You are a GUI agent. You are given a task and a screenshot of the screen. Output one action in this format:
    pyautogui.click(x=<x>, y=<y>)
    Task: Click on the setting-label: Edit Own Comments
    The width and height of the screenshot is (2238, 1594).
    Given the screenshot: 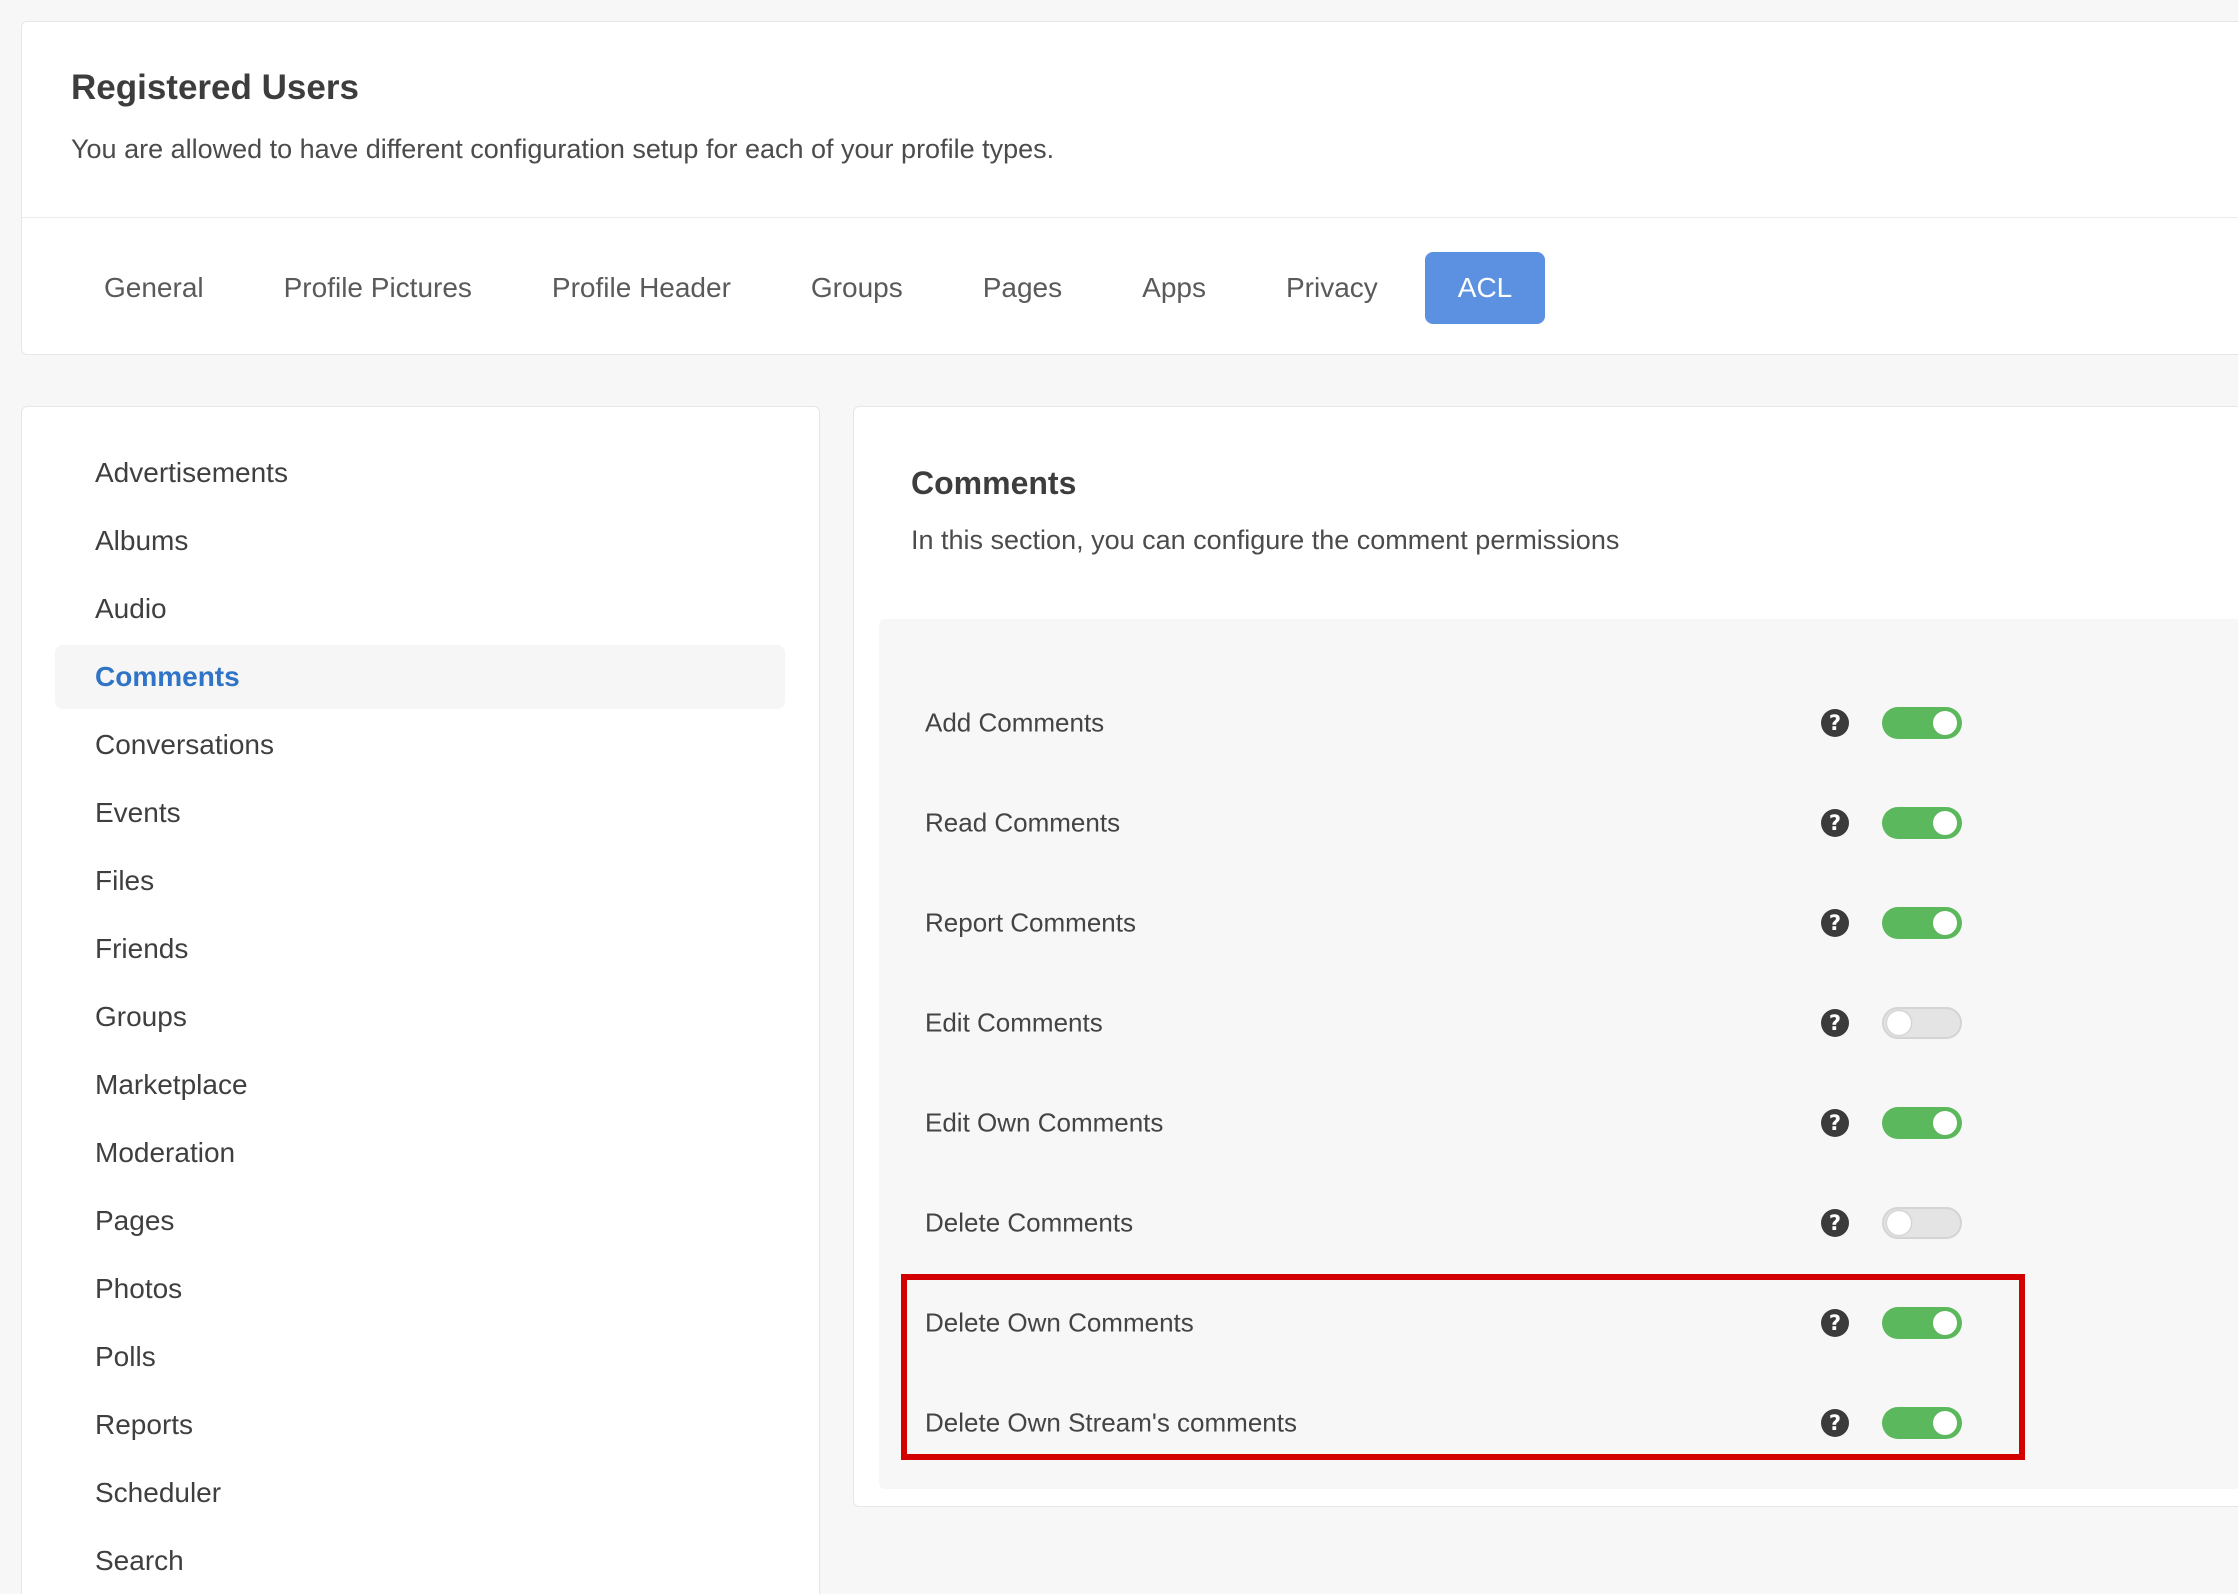 What is the action you would take?
    pyautogui.click(x=1044, y=1122)
    